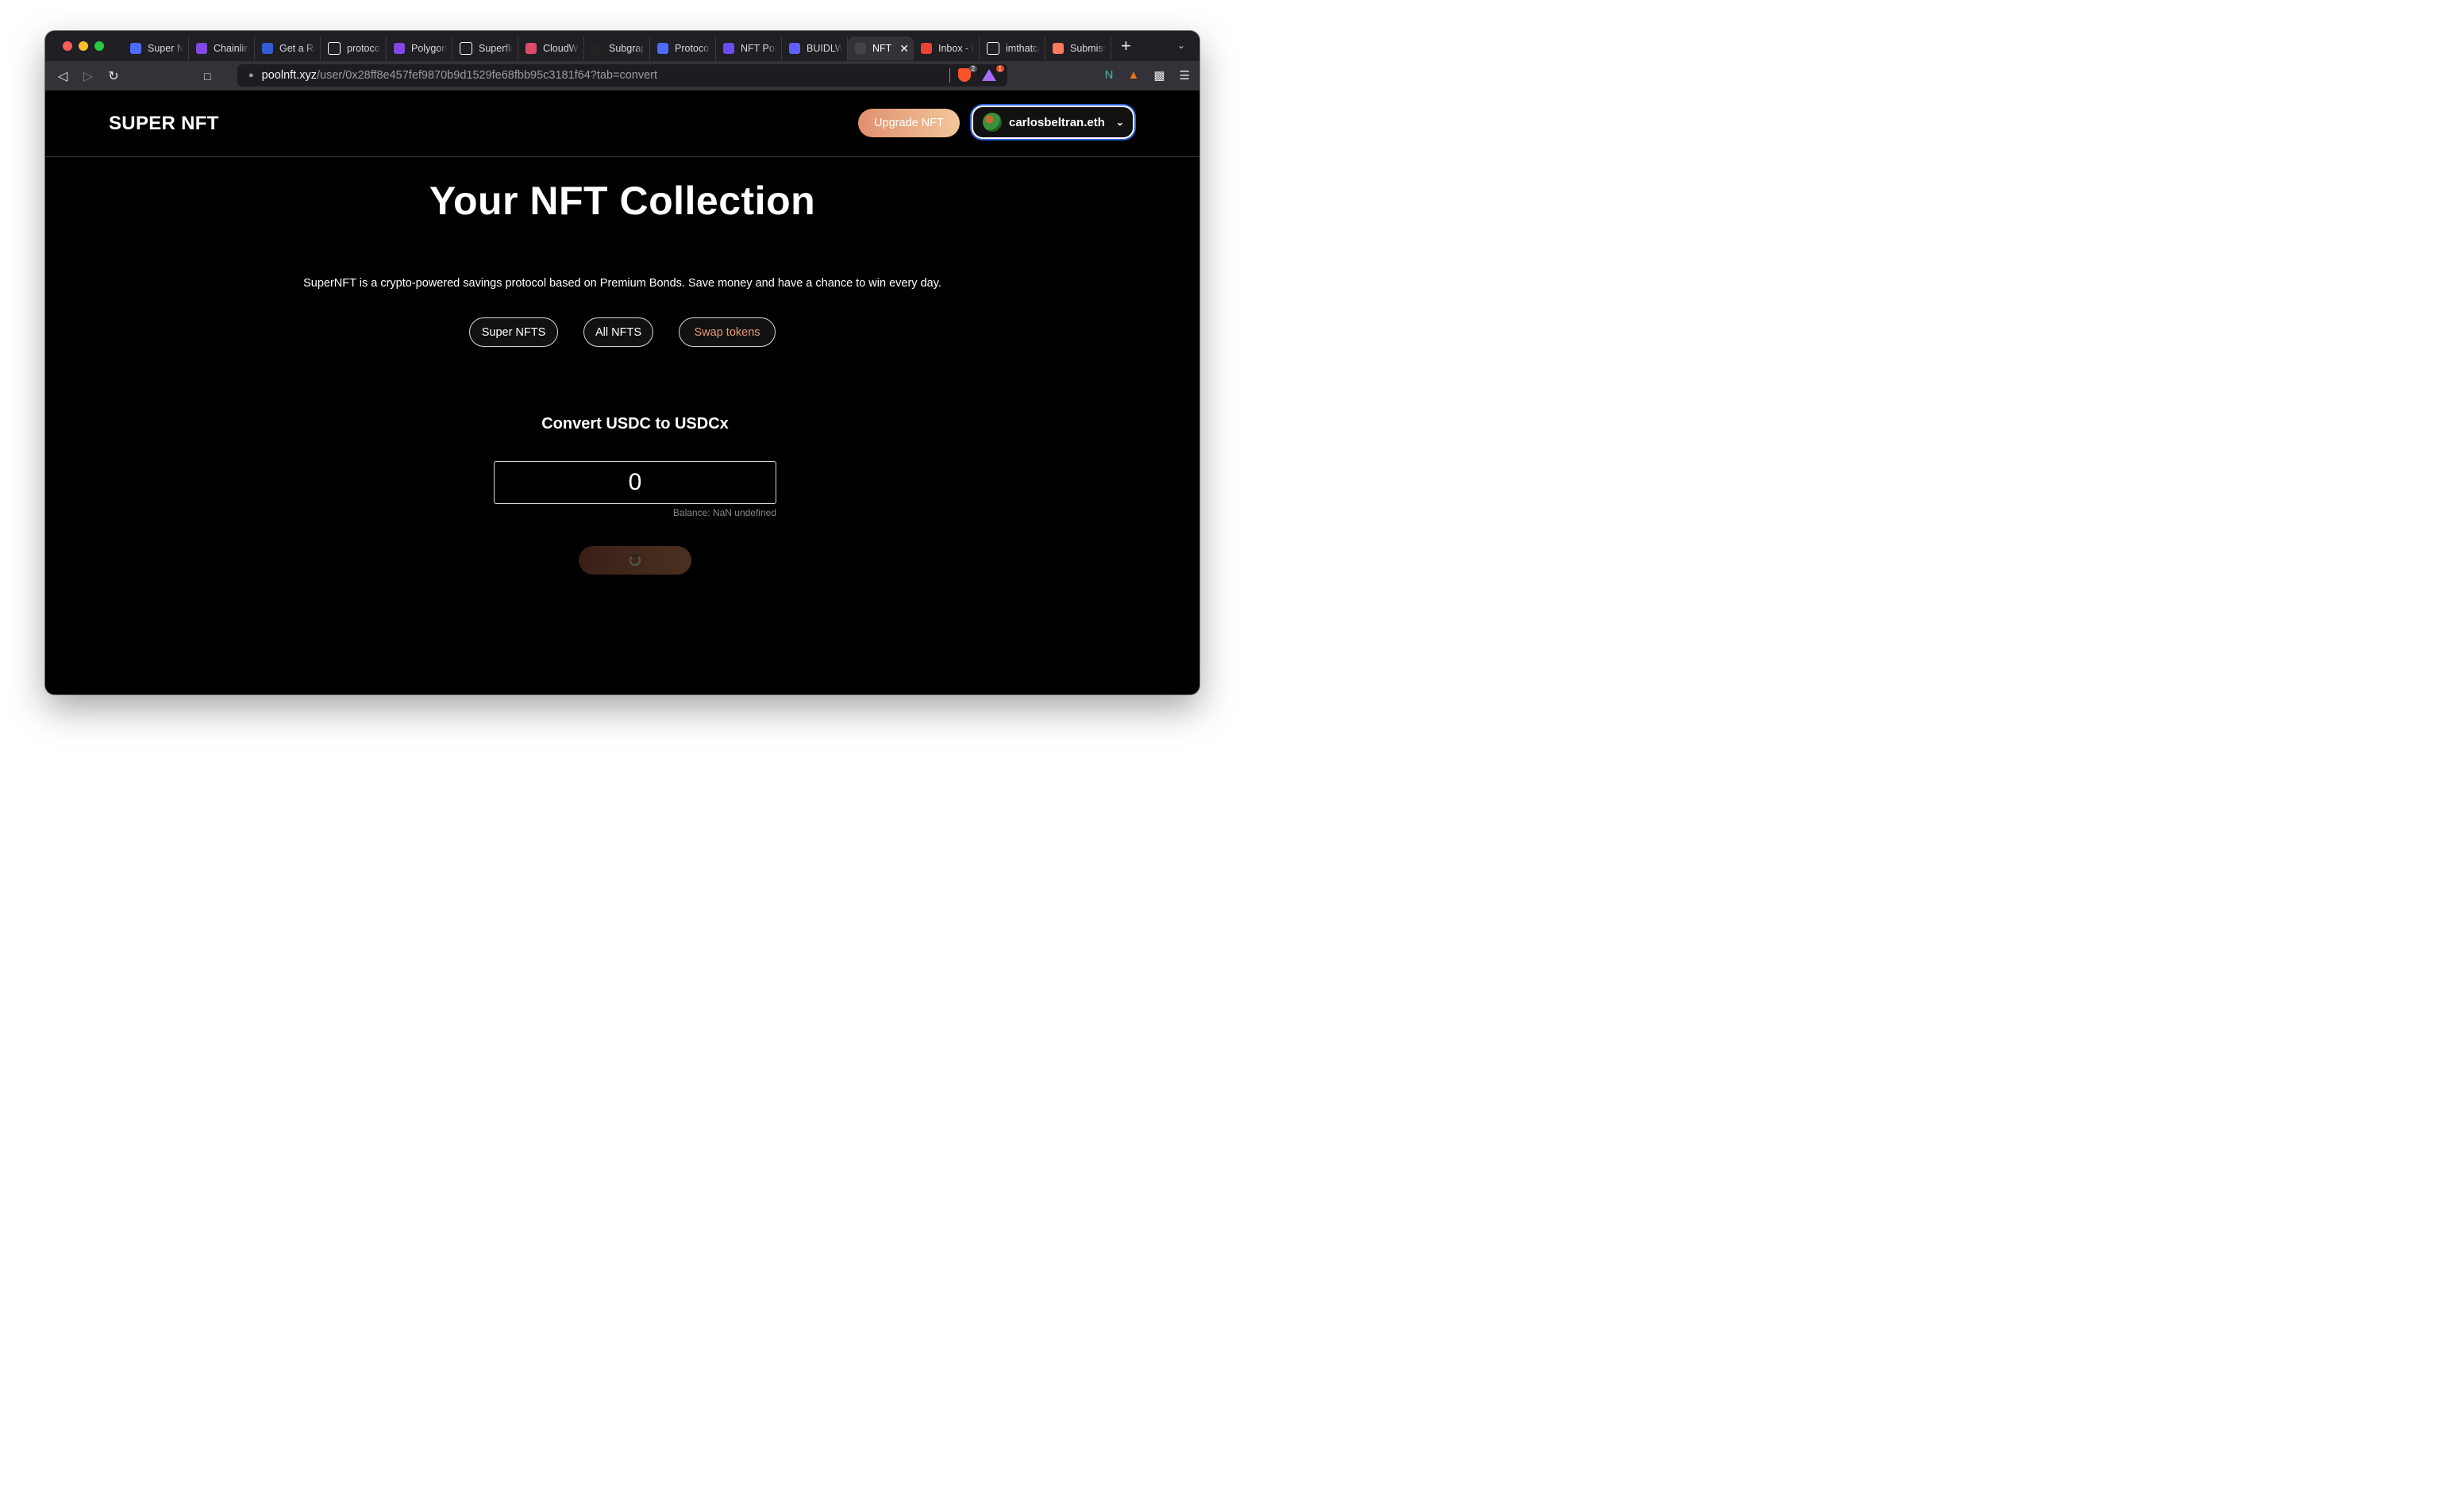  I want to click on menu-icon: ☰, so click(1185, 75).